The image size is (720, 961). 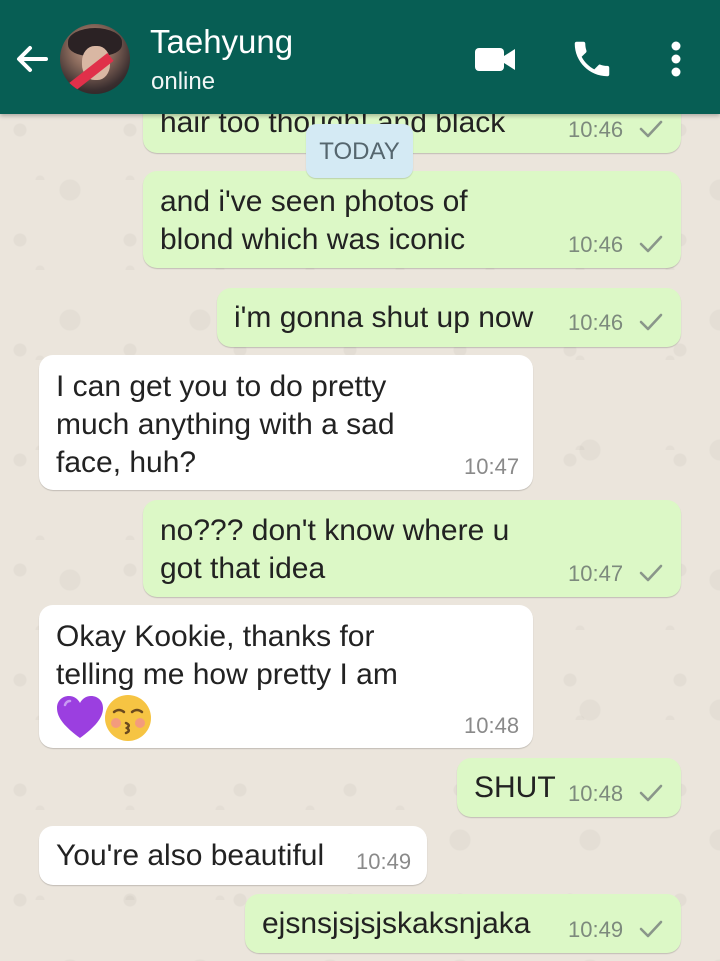 I want to click on date-divider: TODAY, so click(x=359, y=151).